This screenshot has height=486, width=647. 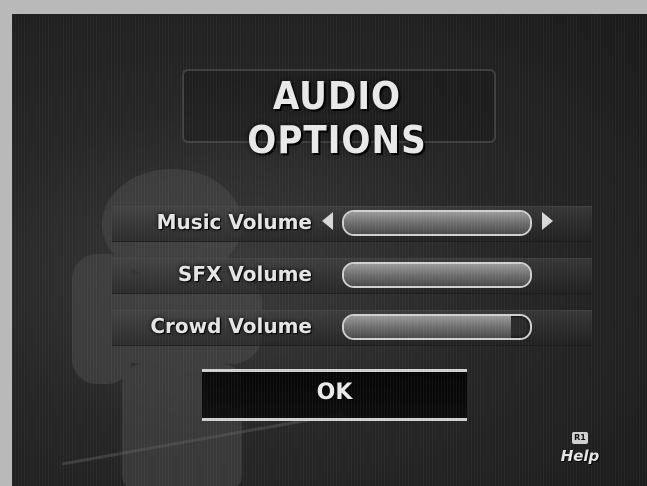 I want to click on right-arrow-icon, so click(x=547, y=221).